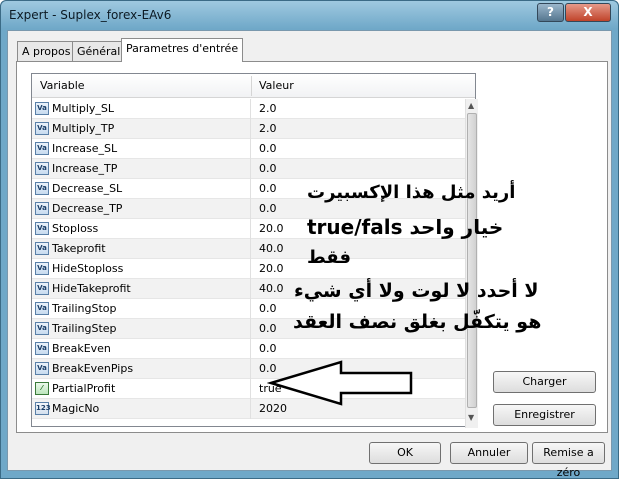 The image size is (619, 479). Describe the element at coordinates (99, 51) in the screenshot. I see `tab-general: Général` at that location.